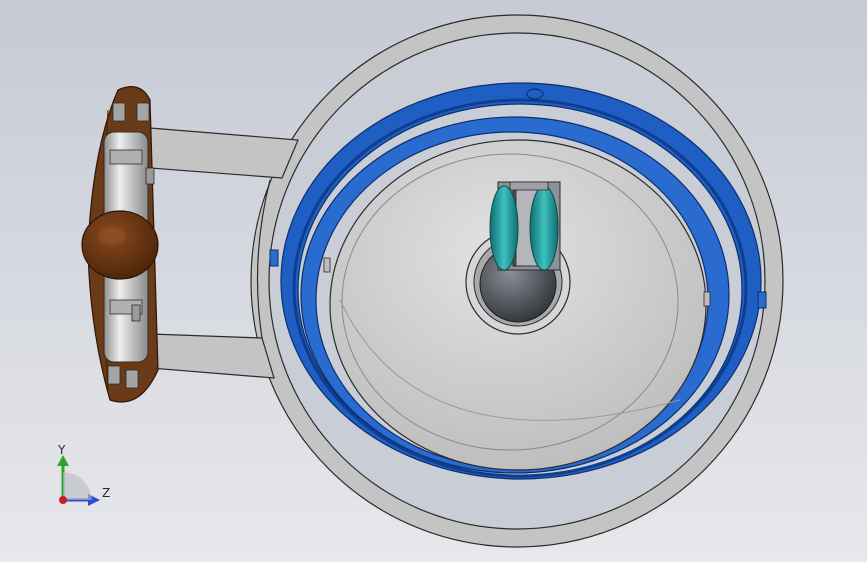 The width and height of the screenshot is (867, 562). What do you see at coordinates (544, 228) in the screenshot?
I see `roller-wheel-right` at bounding box center [544, 228].